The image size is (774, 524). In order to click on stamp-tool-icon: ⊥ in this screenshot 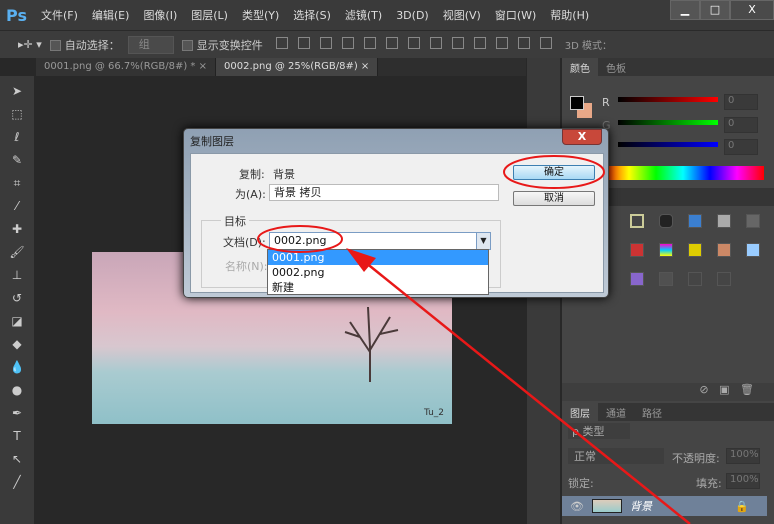, I will do `click(17, 275)`.